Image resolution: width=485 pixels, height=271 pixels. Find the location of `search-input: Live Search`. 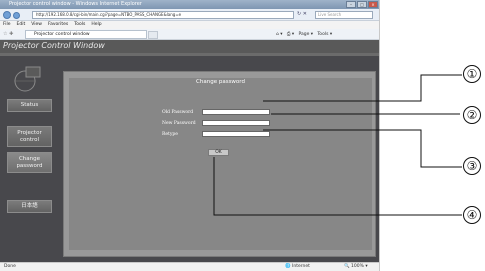

search-input: Live Search is located at coordinates (344, 15).